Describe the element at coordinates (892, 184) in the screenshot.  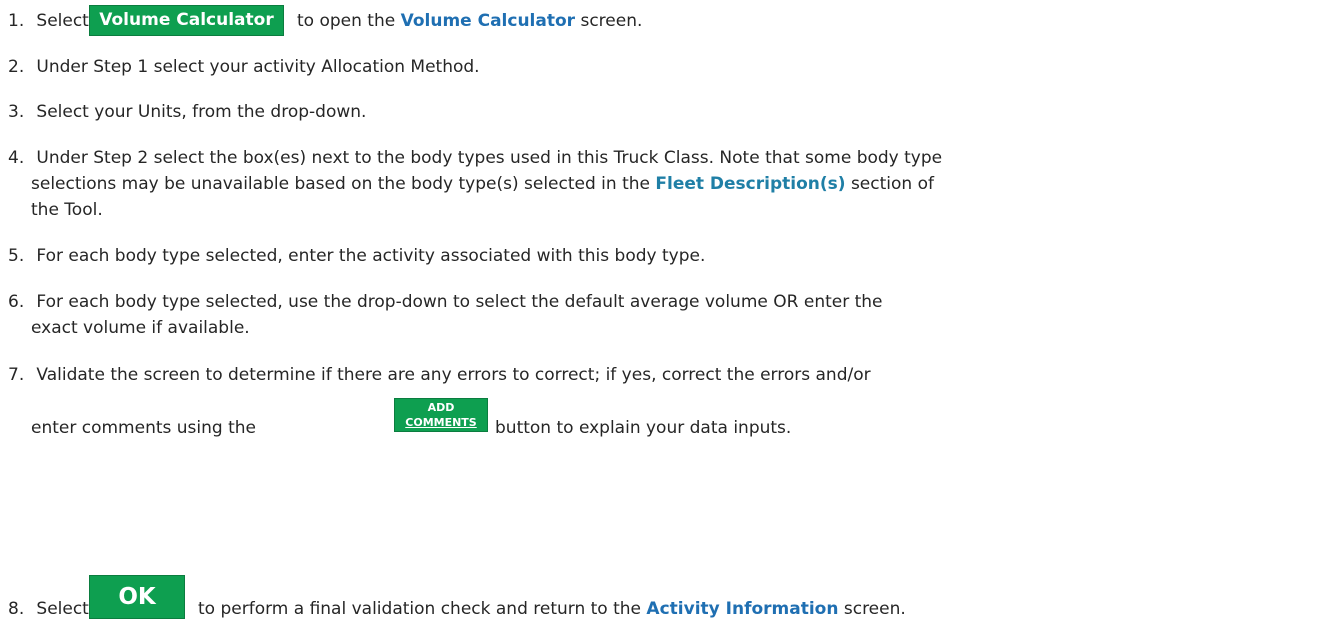
I see `step-text: section of` at that location.